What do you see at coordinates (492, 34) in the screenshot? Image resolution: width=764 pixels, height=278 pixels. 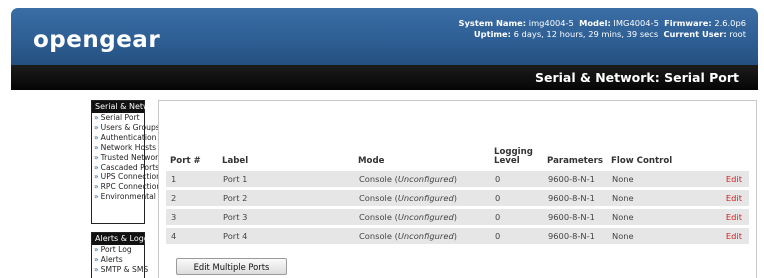 I see `uptime-label: Uptime:` at bounding box center [492, 34].